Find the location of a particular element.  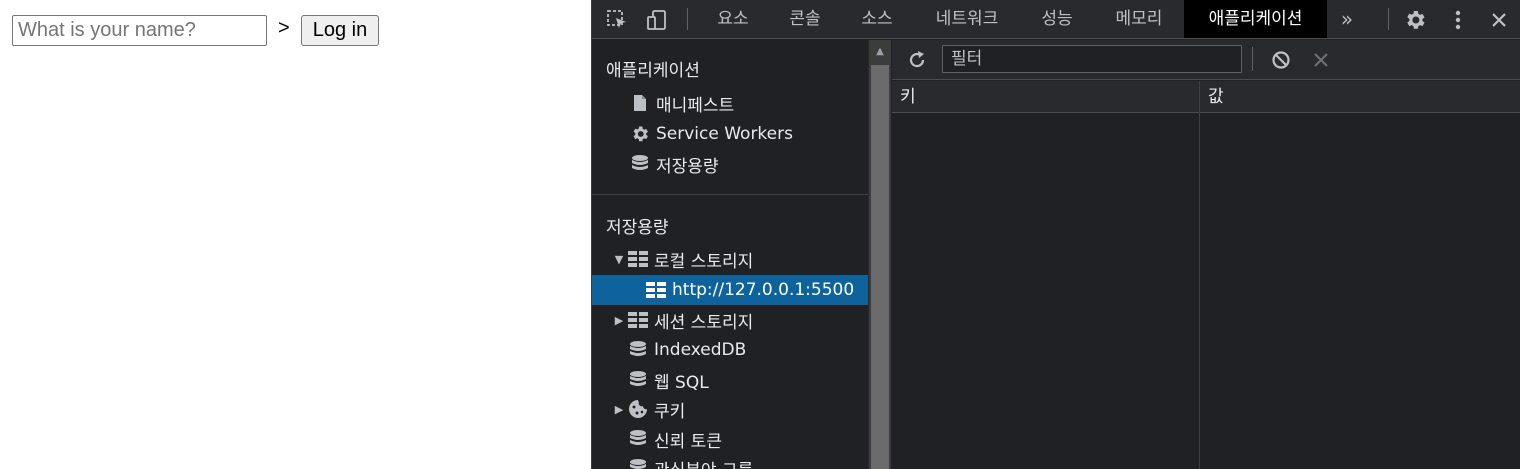

tab-network: 네트워크 is located at coordinates (967, 19).